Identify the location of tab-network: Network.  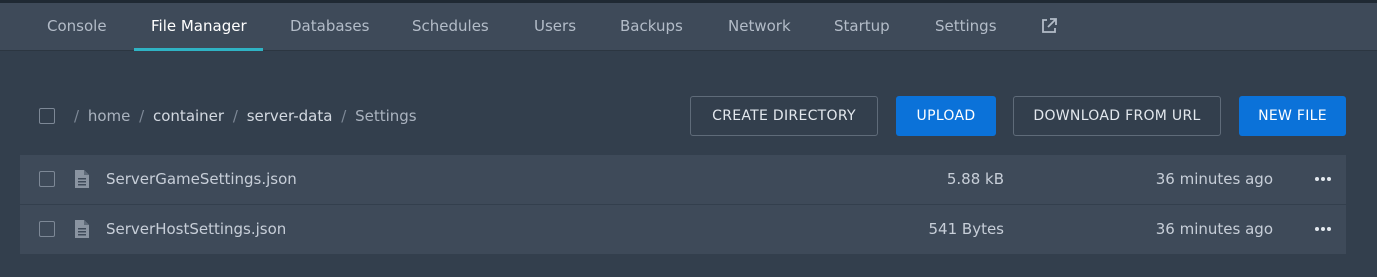
(759, 26).